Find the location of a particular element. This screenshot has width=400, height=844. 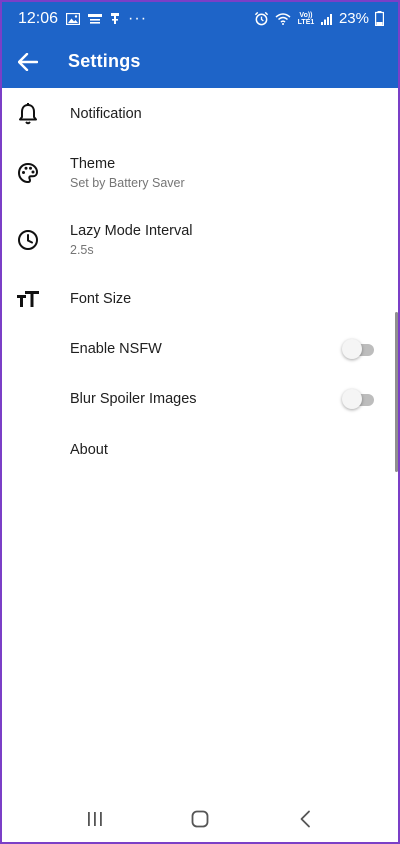

nav-back-icon is located at coordinates (305, 819).